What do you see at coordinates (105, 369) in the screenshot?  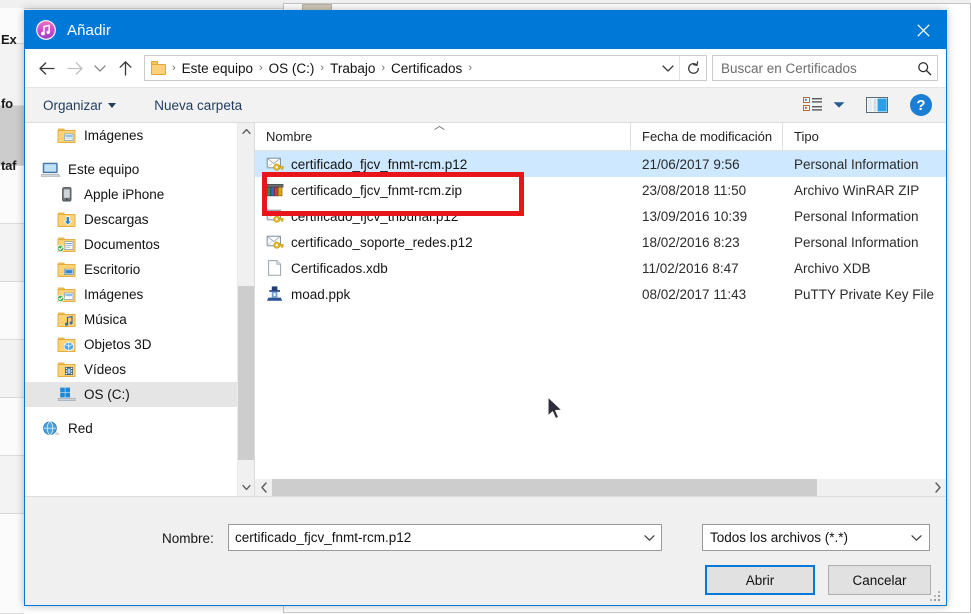 I see `sidebar-item-label: Vídeos` at bounding box center [105, 369].